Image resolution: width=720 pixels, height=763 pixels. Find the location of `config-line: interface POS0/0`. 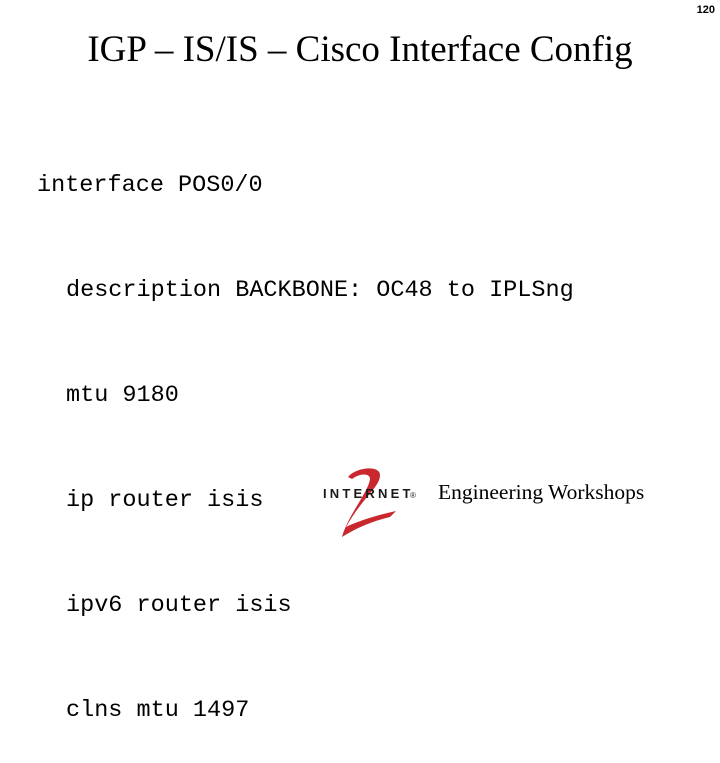

config-line: interface POS0/0 is located at coordinates (150, 185).